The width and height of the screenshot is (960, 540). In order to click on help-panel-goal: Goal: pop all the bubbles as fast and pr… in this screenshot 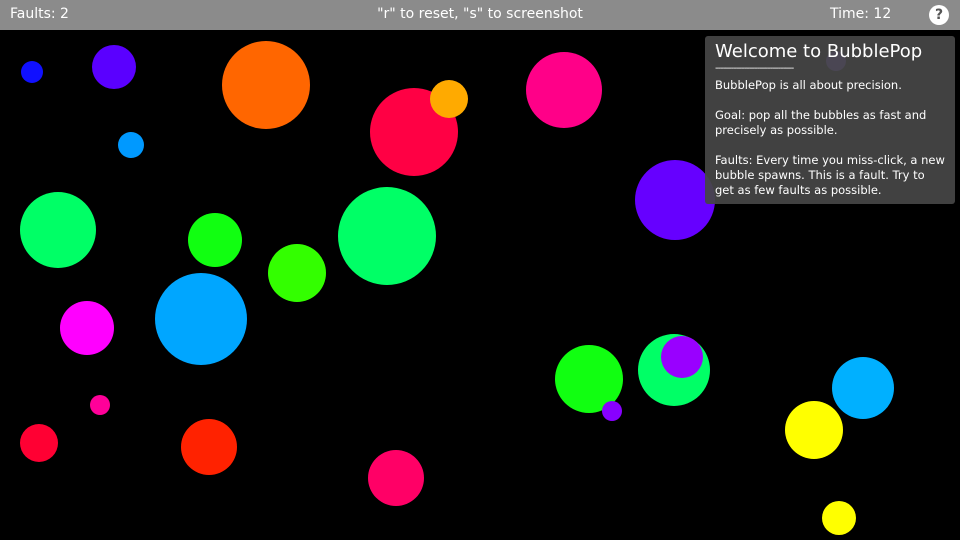, I will do `click(821, 122)`.